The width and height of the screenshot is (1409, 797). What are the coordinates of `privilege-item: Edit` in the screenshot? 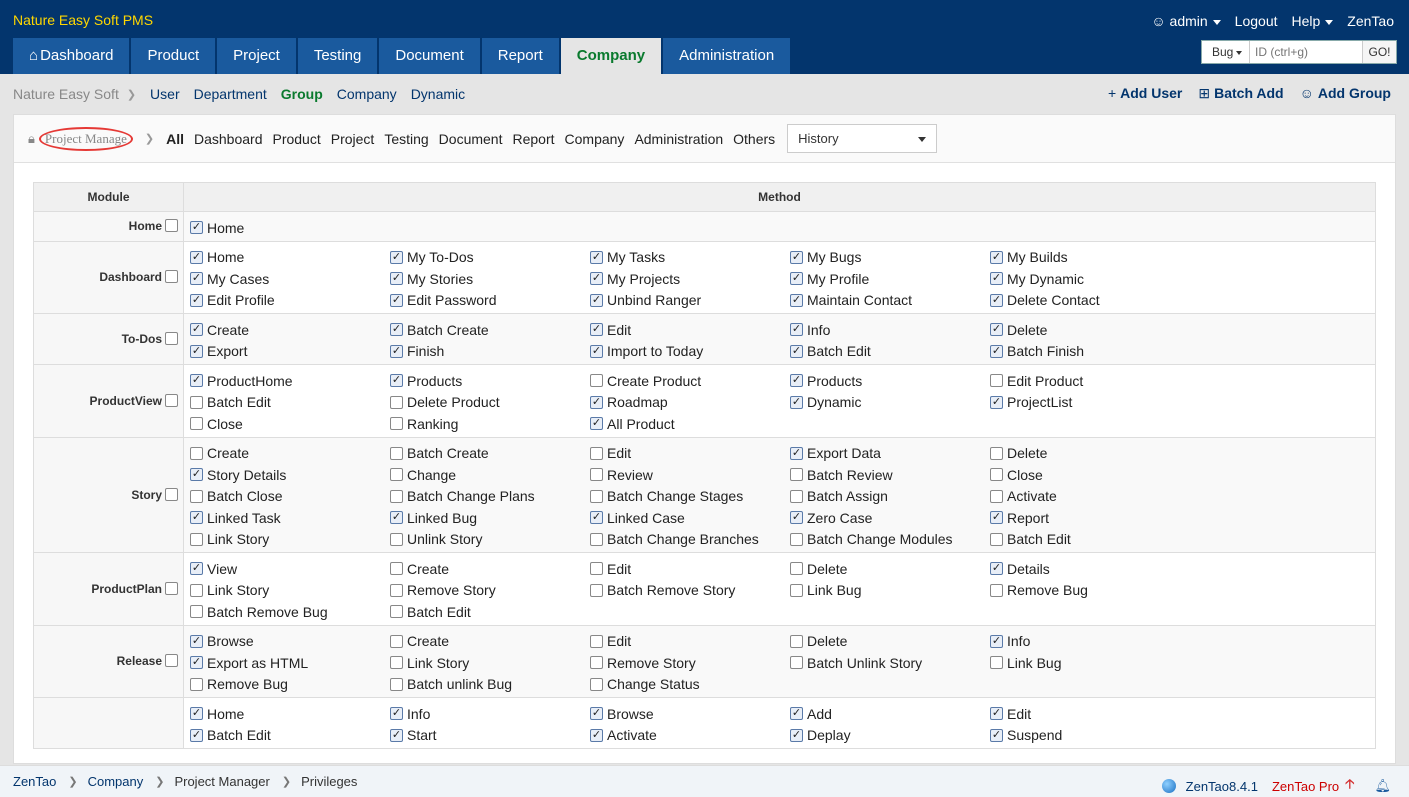 It's located at (690, 454).